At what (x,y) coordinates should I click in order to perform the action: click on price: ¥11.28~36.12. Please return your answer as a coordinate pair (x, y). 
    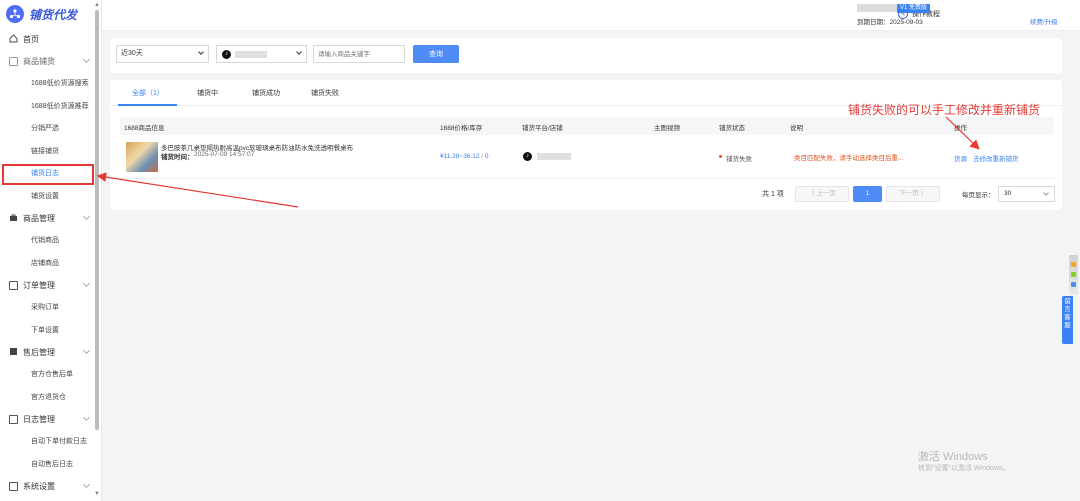
    Looking at the image, I should click on (460, 156).